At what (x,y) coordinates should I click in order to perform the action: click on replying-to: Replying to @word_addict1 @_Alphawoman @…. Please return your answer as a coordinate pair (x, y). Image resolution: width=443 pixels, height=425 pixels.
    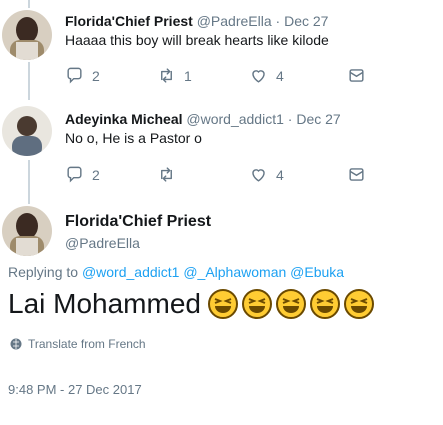
    Looking at the image, I should click on (176, 272).